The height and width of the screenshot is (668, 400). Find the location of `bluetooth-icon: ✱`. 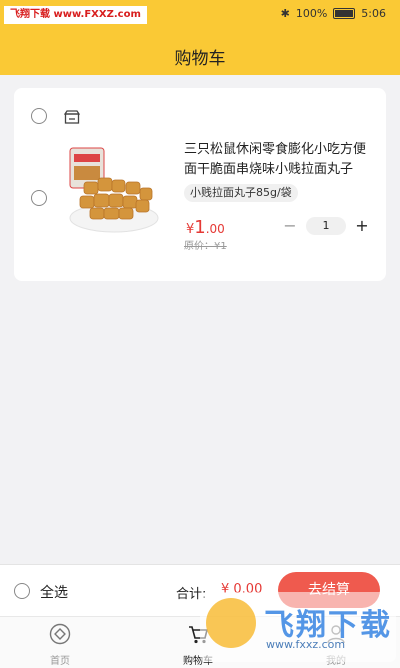

bluetooth-icon: ✱ is located at coordinates (285, 13).